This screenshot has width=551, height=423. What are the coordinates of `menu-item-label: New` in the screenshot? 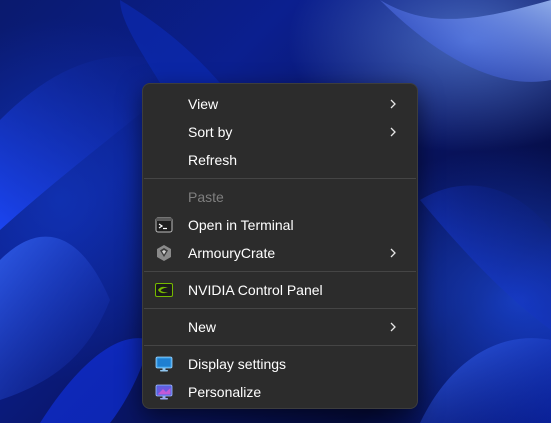 It's located at (202, 327).